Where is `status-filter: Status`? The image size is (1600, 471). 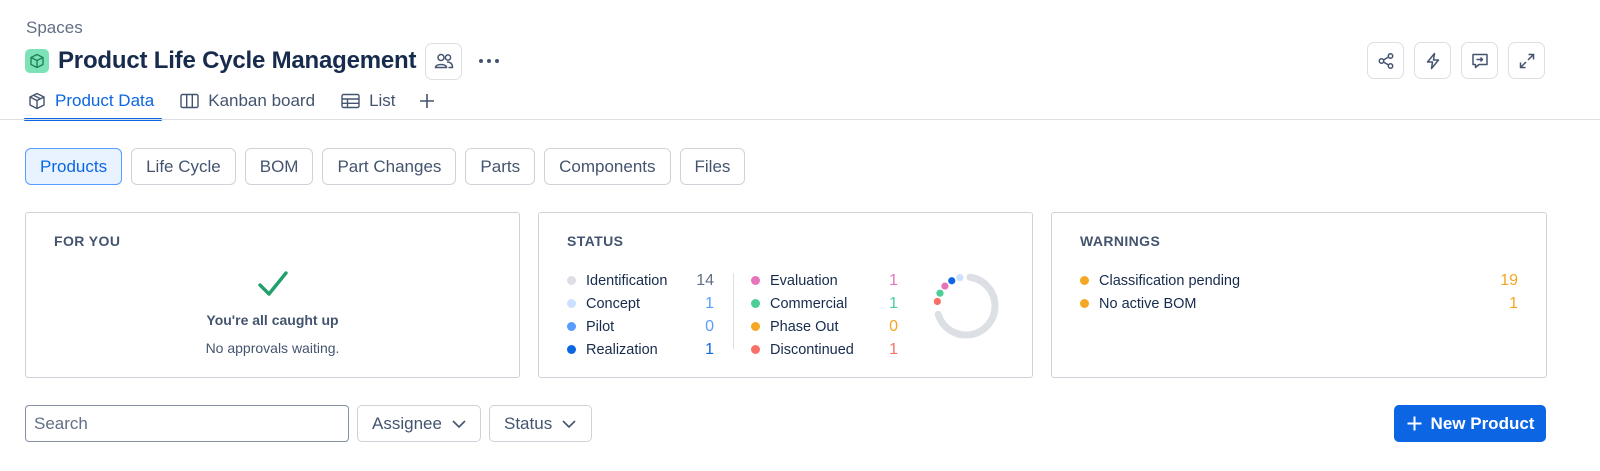 status-filter: Status is located at coordinates (540, 423).